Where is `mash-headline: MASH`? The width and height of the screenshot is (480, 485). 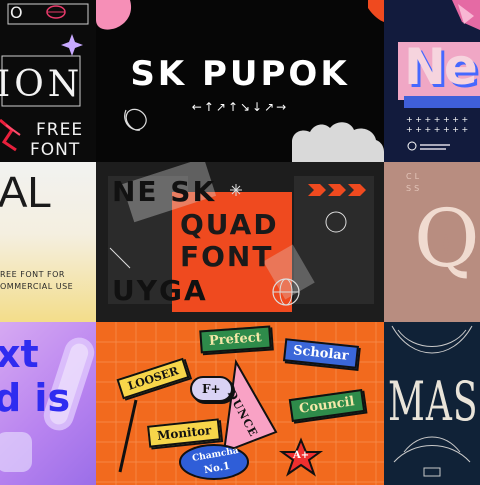
mash-headline: MASH is located at coordinates (434, 403).